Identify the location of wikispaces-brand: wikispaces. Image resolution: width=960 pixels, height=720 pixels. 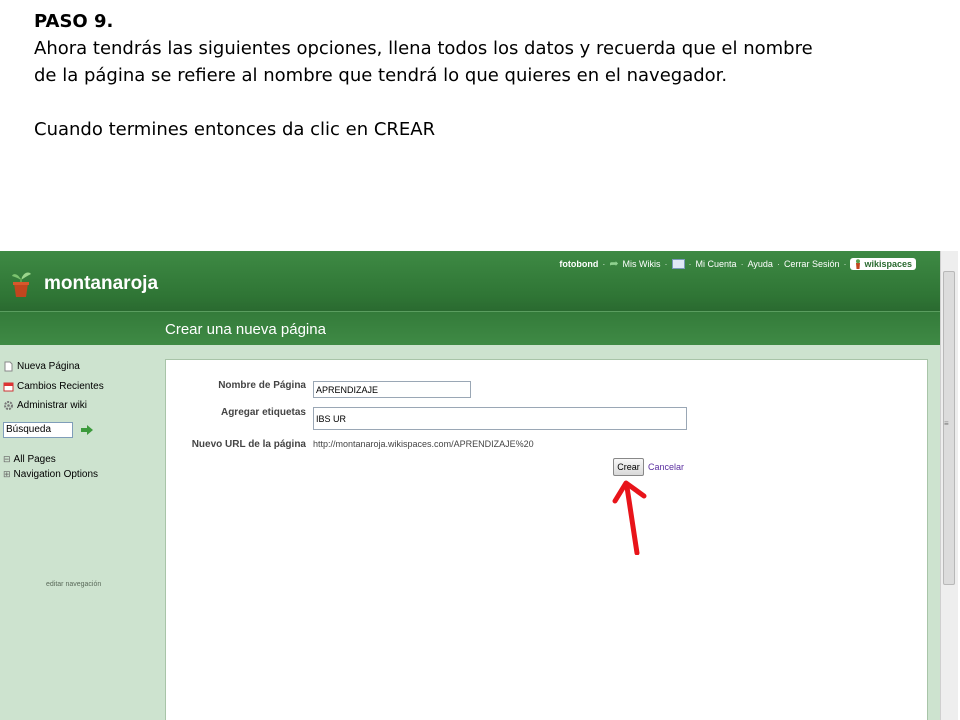
(888, 263).